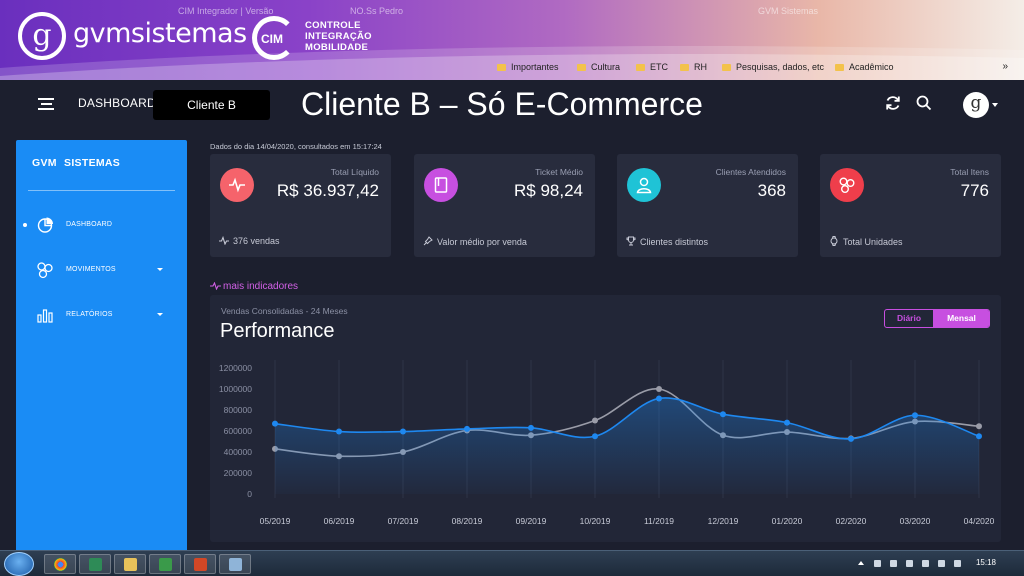 The width and height of the screenshot is (1024, 576). Describe the element at coordinates (979, 521) in the screenshot. I see `x-tick-label: 04/2020` at that location.